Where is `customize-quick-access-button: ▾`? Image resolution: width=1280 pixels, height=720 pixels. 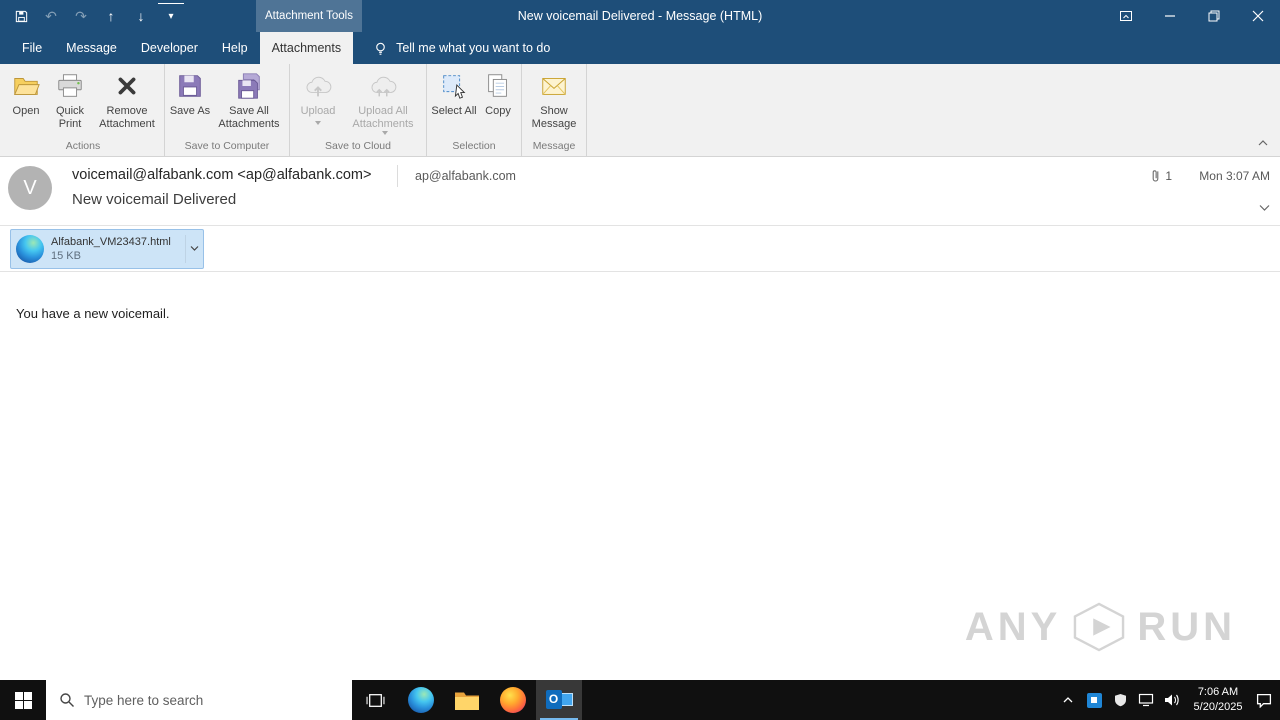 customize-quick-access-button: ▾ is located at coordinates (171, 16).